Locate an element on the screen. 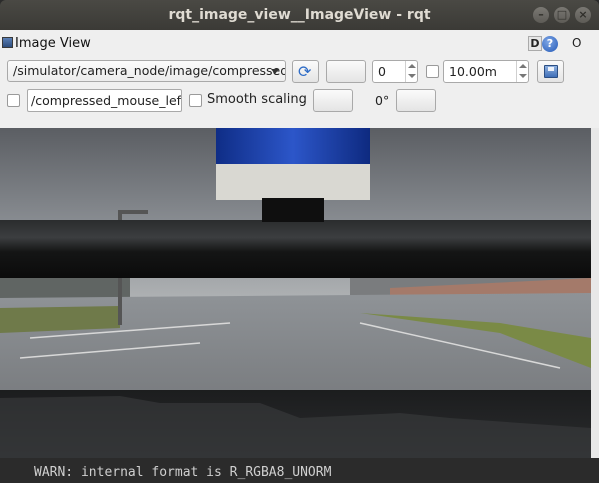  smooth-scaling-checkbox is located at coordinates (195, 100).